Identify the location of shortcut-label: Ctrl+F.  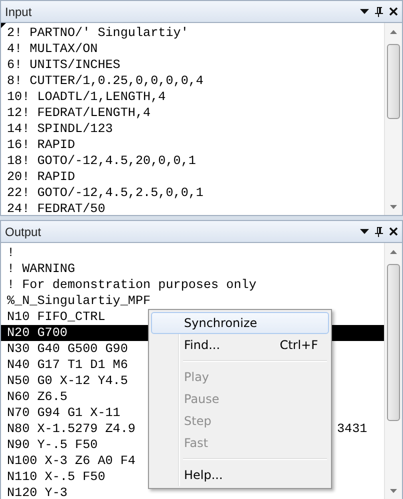
(299, 345).